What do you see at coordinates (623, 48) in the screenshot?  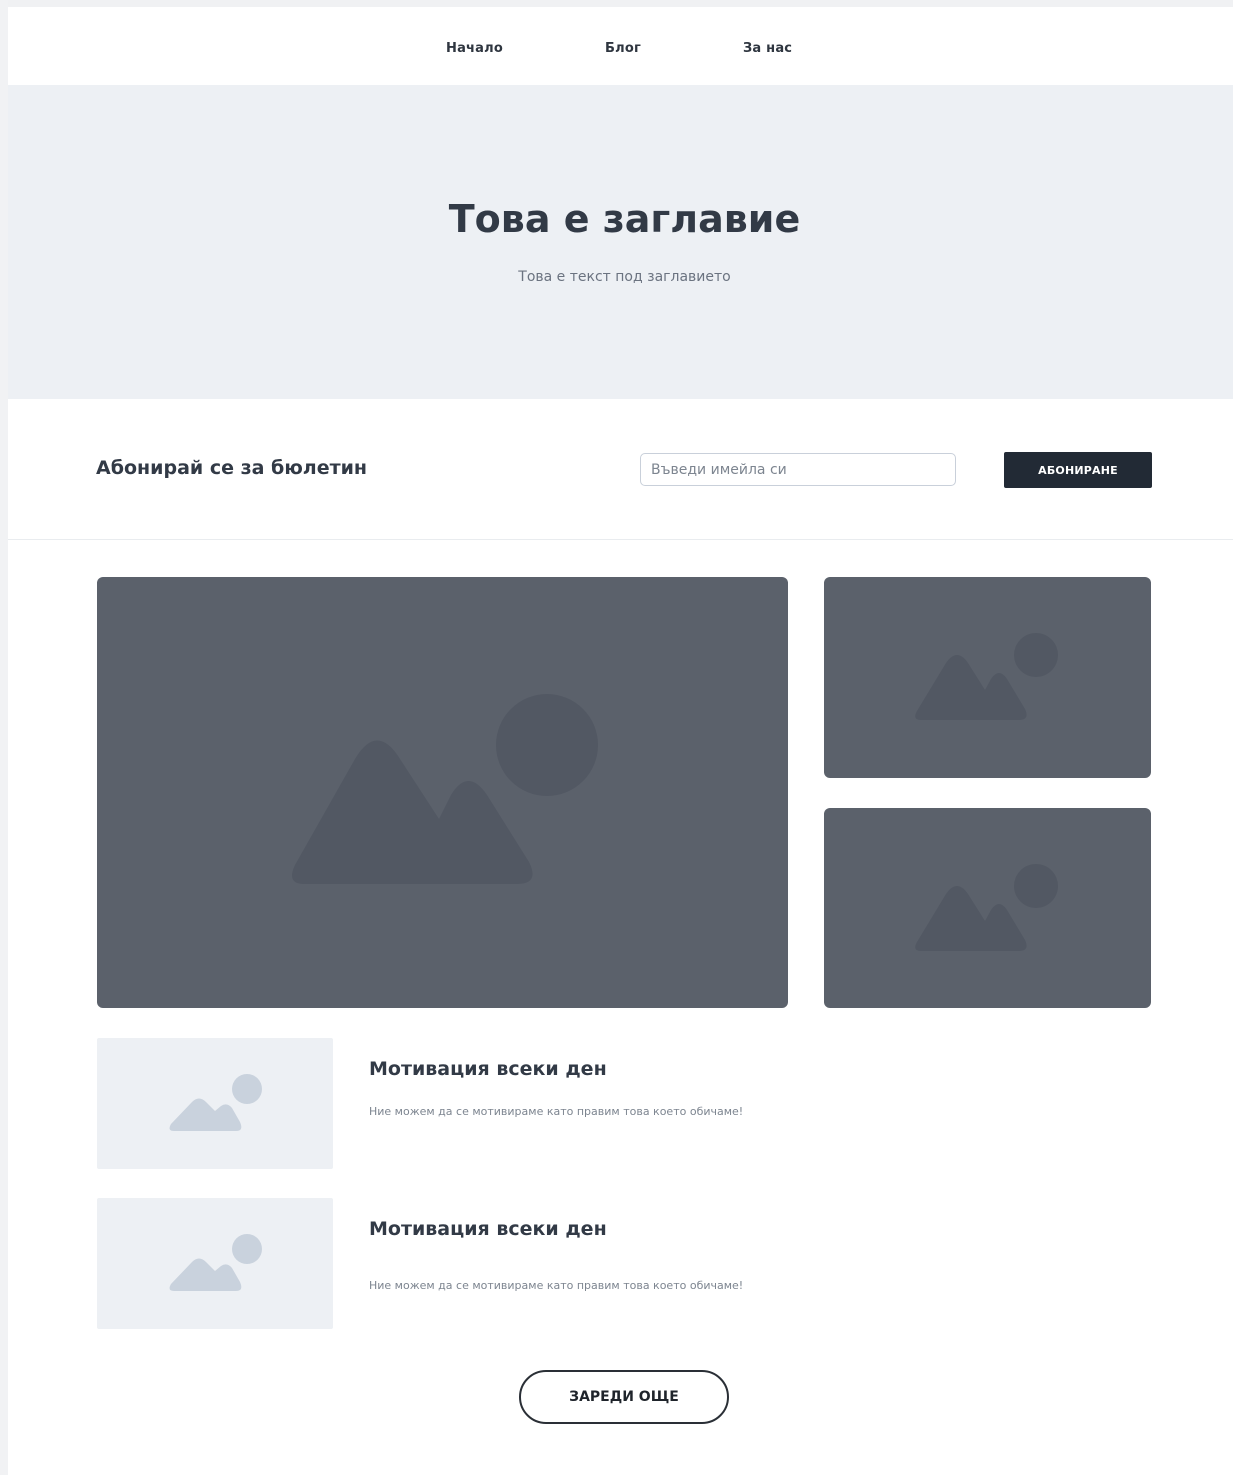 I see `nav-item-blog: Блог` at bounding box center [623, 48].